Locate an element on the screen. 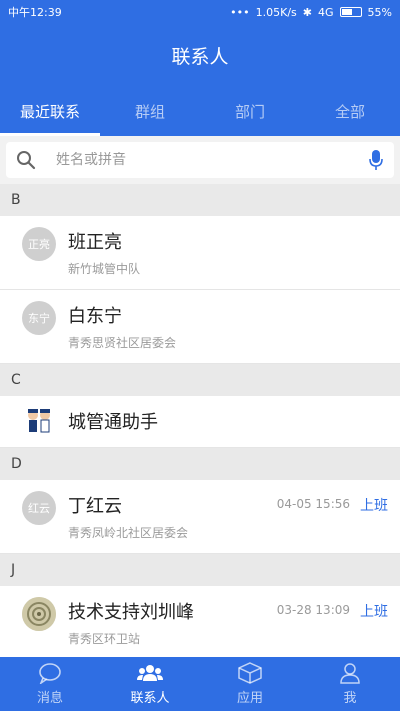 Image resolution: width=400 pixels, height=711 pixels. network-type: 4G is located at coordinates (326, 12).